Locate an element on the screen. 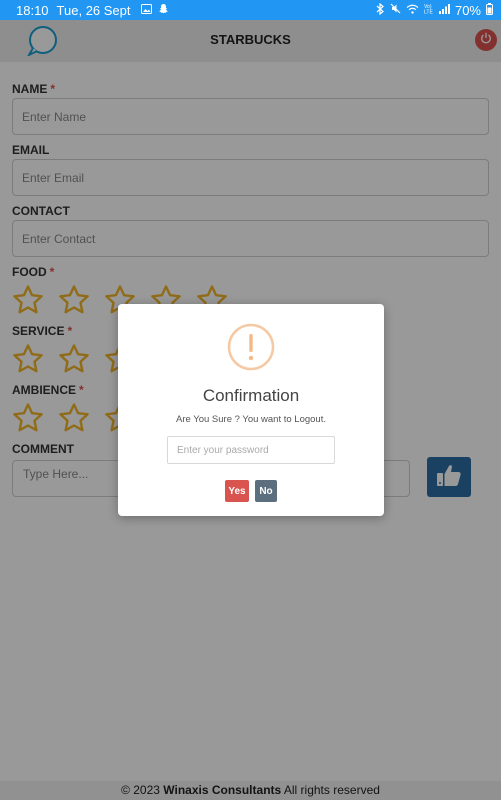 The image size is (501, 800). dialog-message: Are You Sure ? You want to Logout. is located at coordinates (250, 419).